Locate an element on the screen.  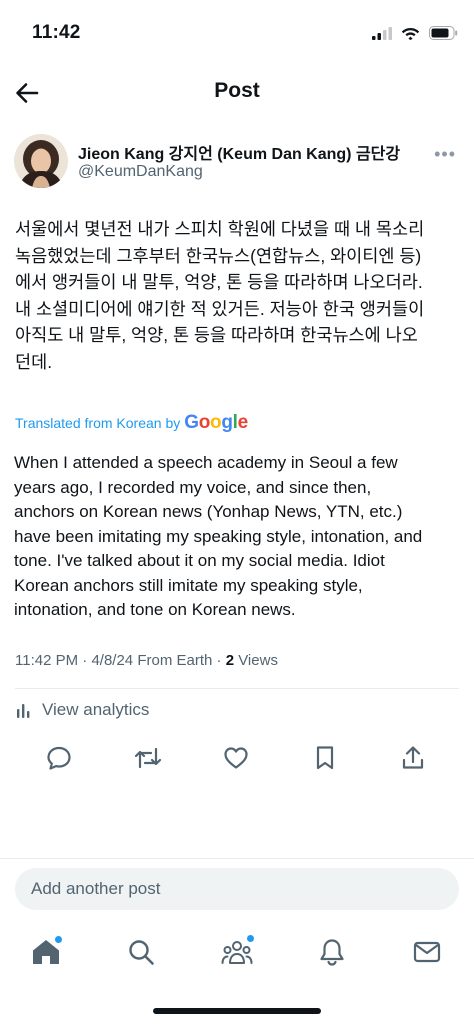
bookmark-icon is located at coordinates (325, 758).